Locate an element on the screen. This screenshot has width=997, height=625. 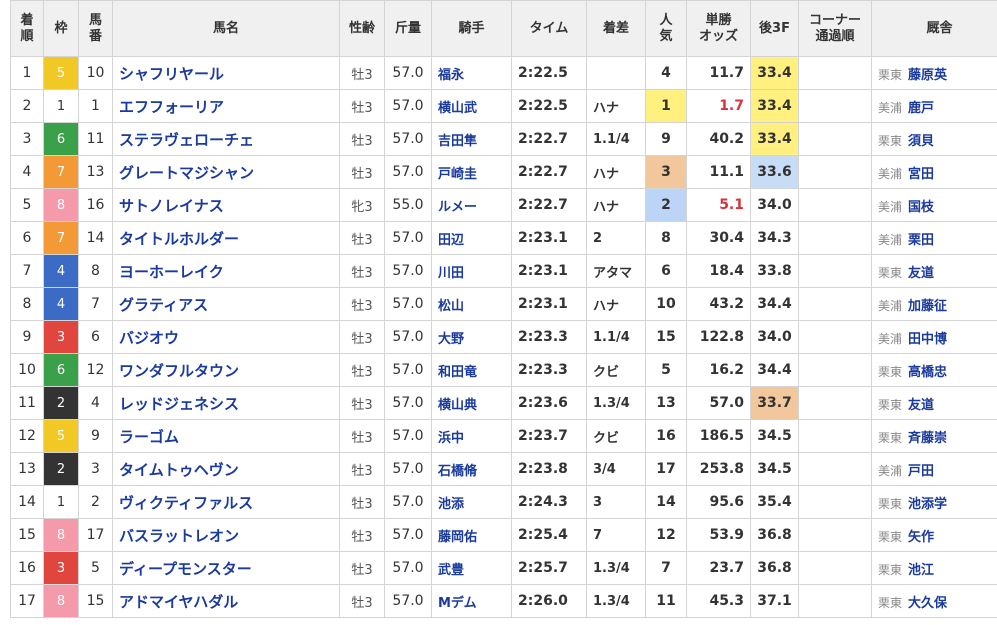
trainer-link: 池江 is located at coordinates (921, 570).